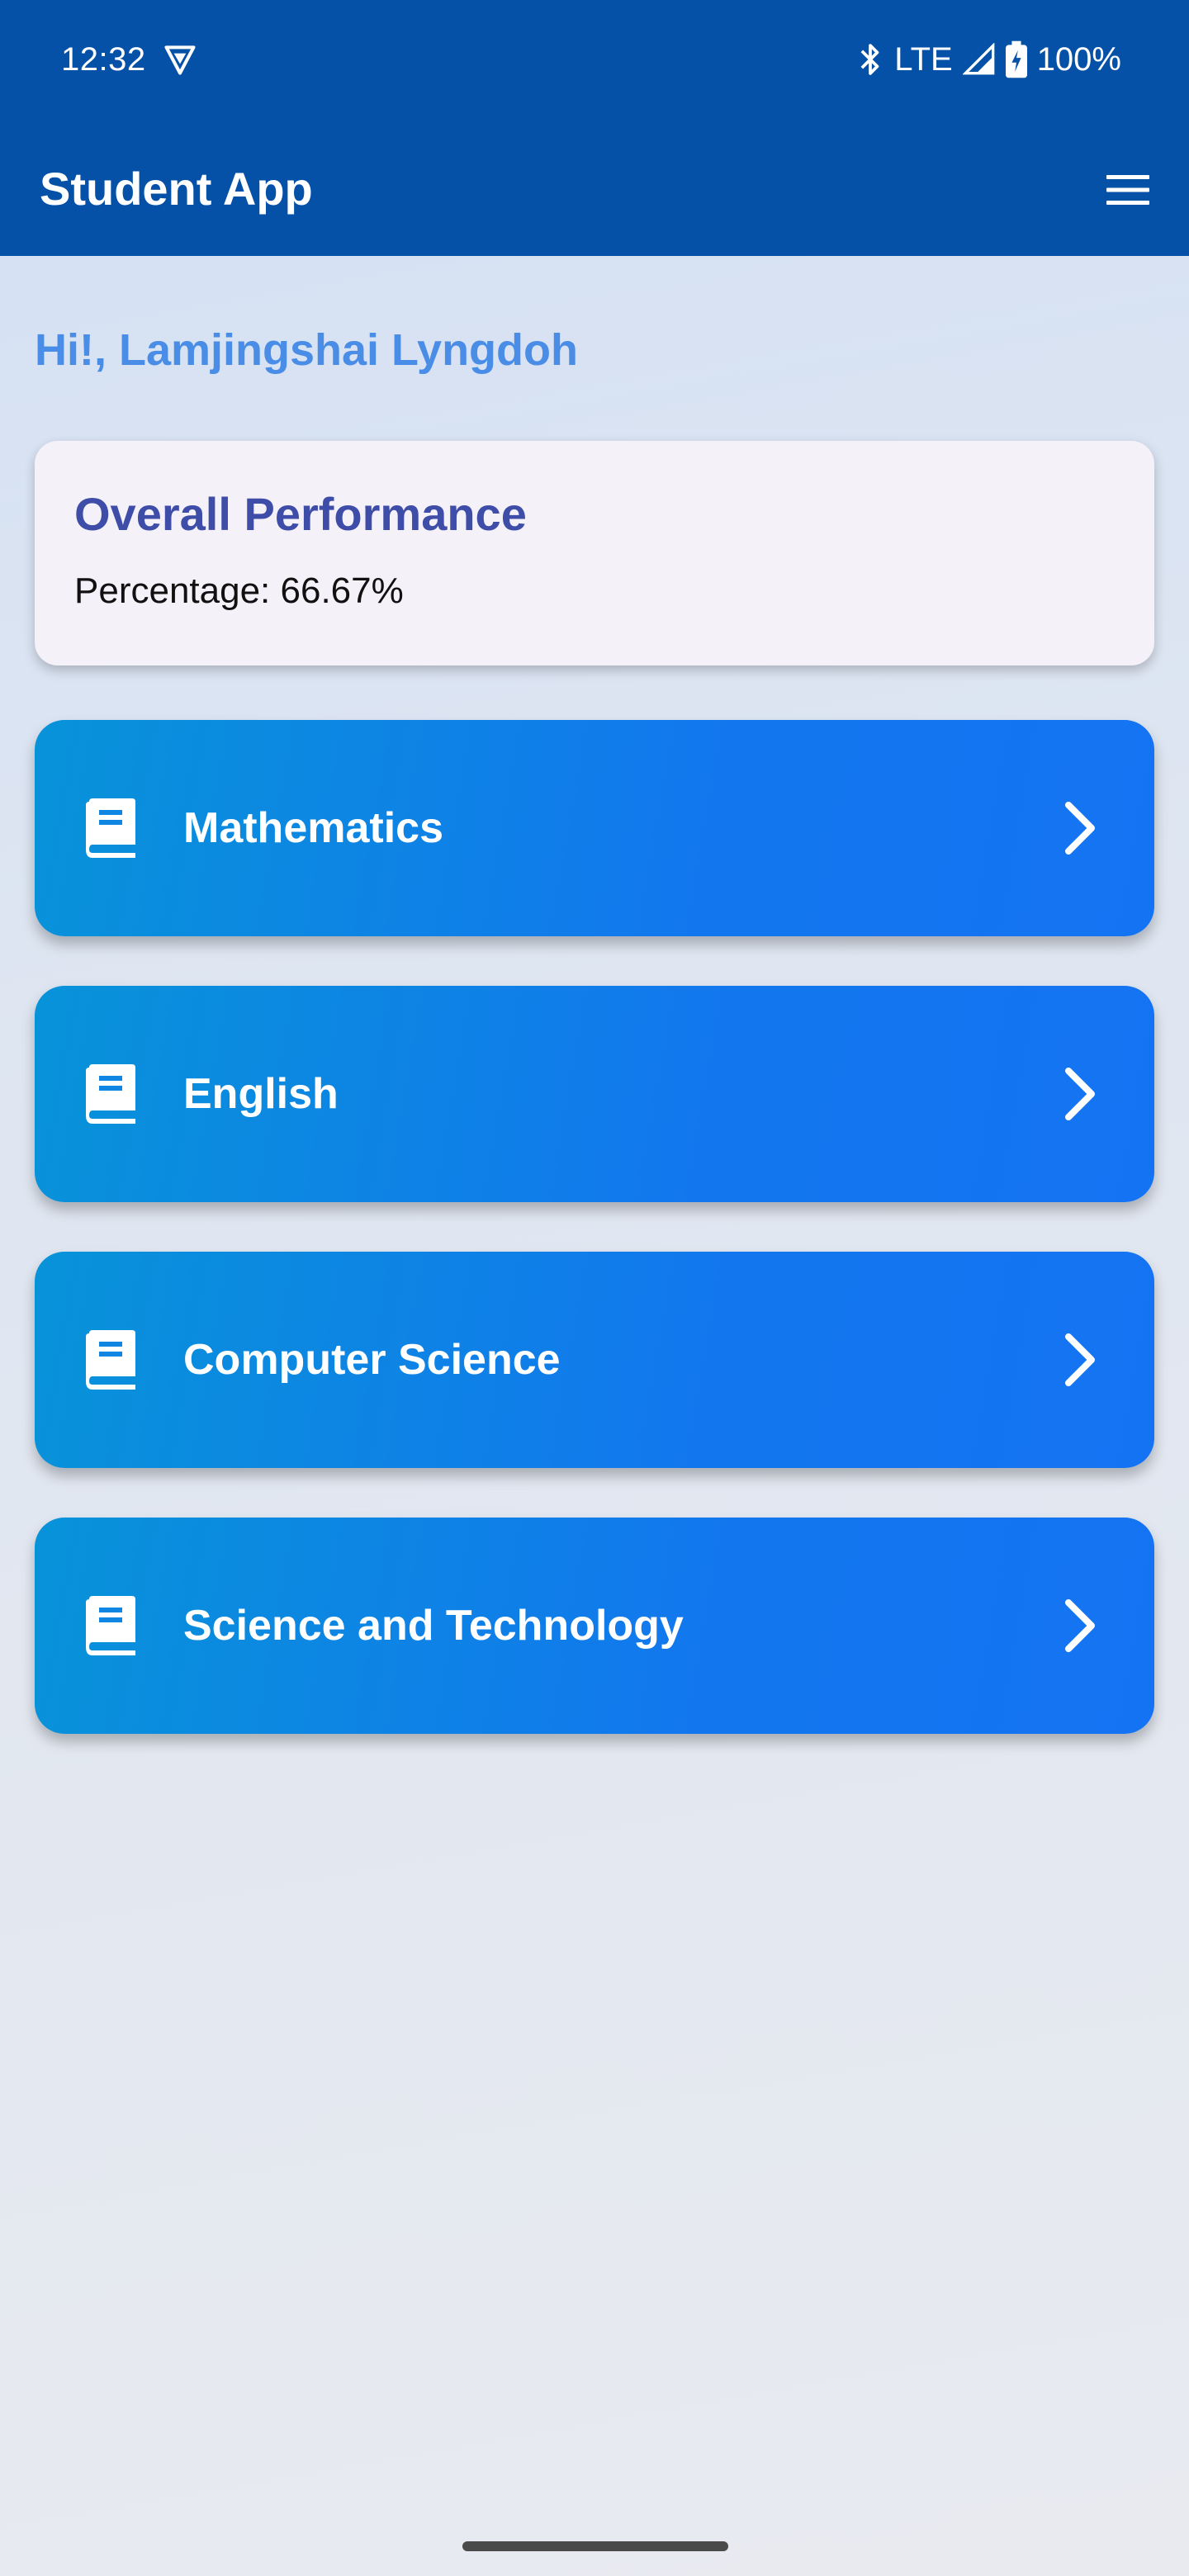 The width and height of the screenshot is (1189, 2576). Describe the element at coordinates (300, 514) in the screenshot. I see `performance-title: Overall Performance` at that location.